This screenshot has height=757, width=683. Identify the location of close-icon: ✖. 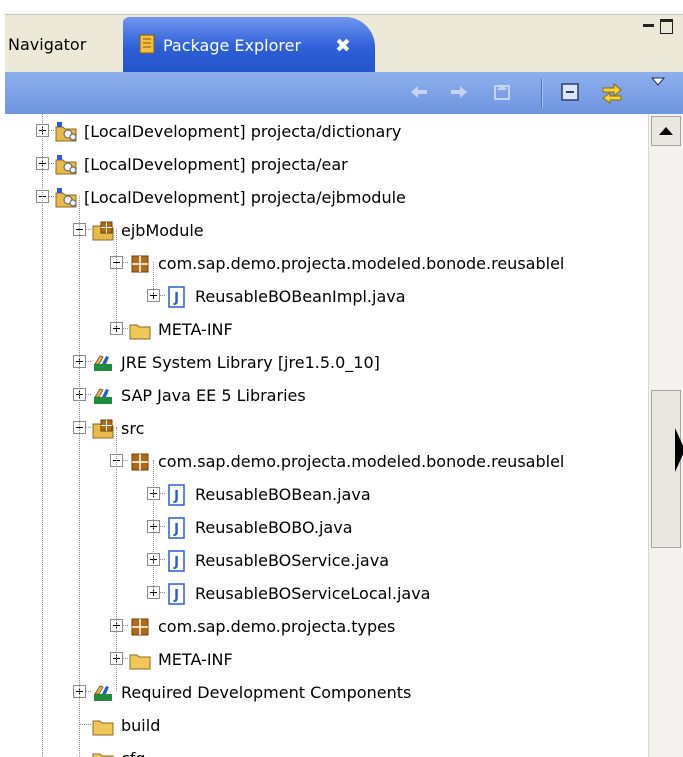
(343, 46).